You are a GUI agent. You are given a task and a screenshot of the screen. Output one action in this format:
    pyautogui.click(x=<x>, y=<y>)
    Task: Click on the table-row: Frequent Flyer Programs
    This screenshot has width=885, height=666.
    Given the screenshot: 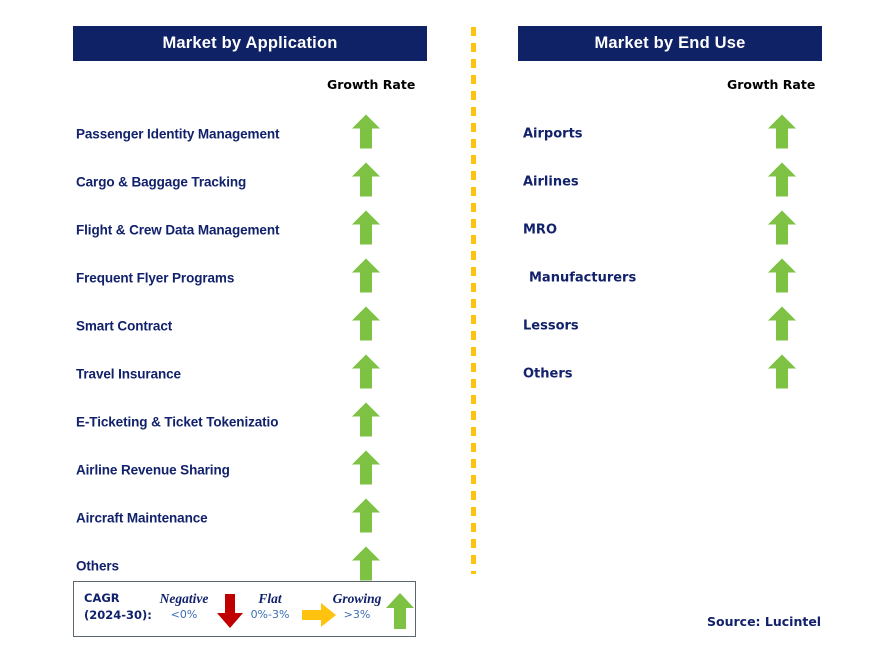 What is the action you would take?
    pyautogui.click(x=227, y=278)
    